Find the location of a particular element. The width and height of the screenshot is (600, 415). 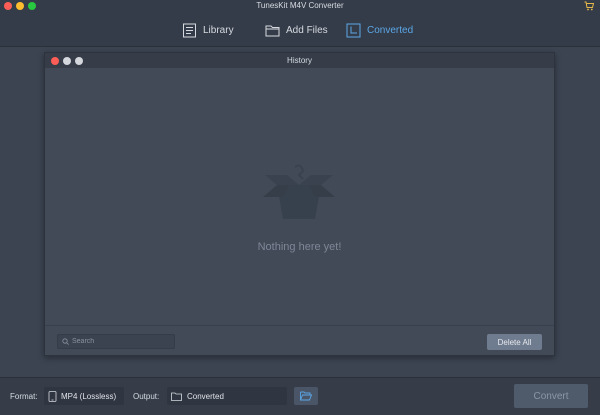

search-box is located at coordinates (116, 341).